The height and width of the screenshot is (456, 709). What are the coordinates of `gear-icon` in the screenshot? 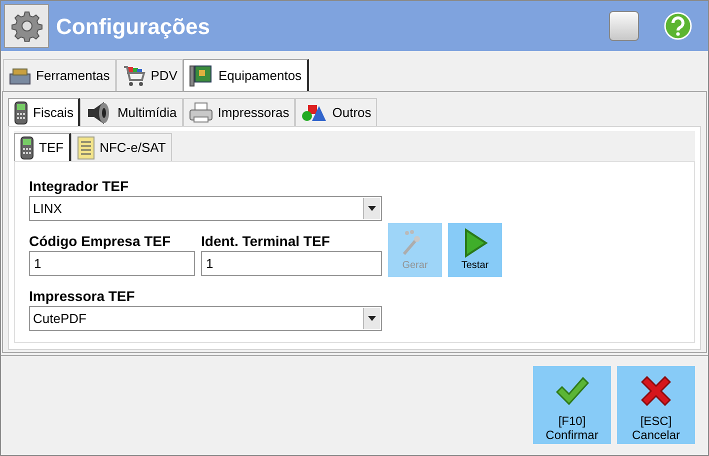 It's located at (26, 26).